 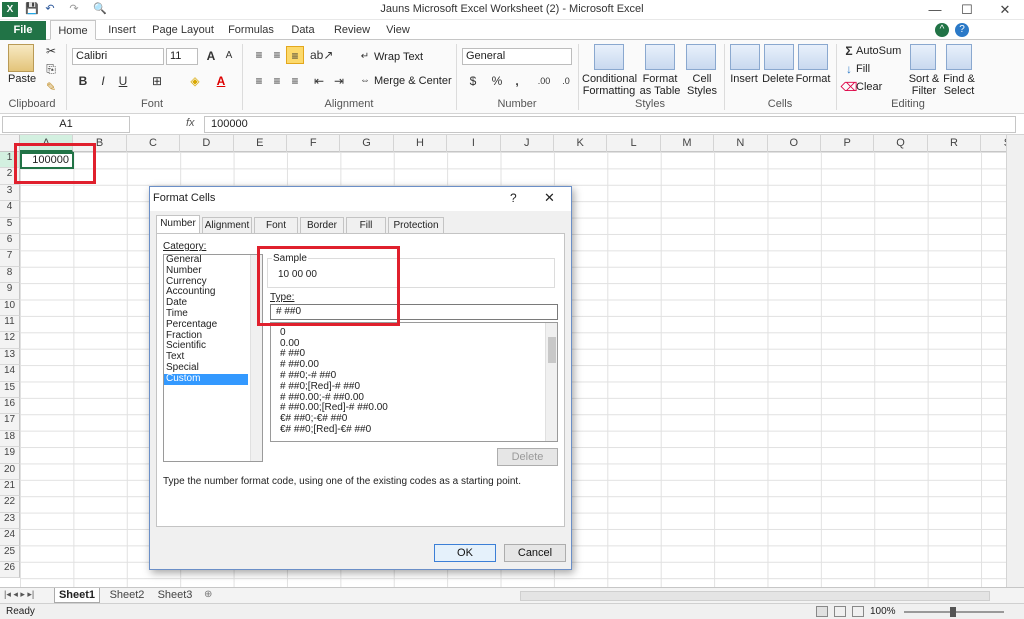 I want to click on align-top-icon: ≡, so click(x=259, y=55).